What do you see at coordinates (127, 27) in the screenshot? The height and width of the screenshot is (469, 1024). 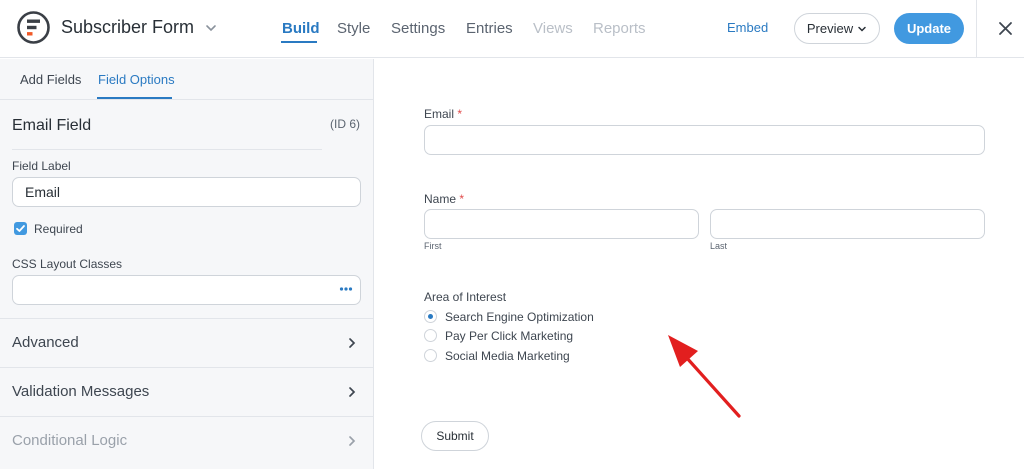 I see `form-title: Subscriber Form` at bounding box center [127, 27].